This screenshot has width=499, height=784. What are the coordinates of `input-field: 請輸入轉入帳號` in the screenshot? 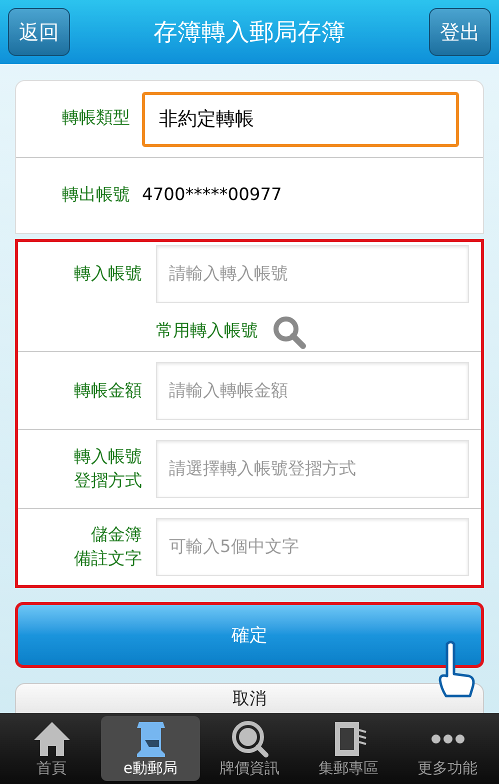 It's located at (312, 273).